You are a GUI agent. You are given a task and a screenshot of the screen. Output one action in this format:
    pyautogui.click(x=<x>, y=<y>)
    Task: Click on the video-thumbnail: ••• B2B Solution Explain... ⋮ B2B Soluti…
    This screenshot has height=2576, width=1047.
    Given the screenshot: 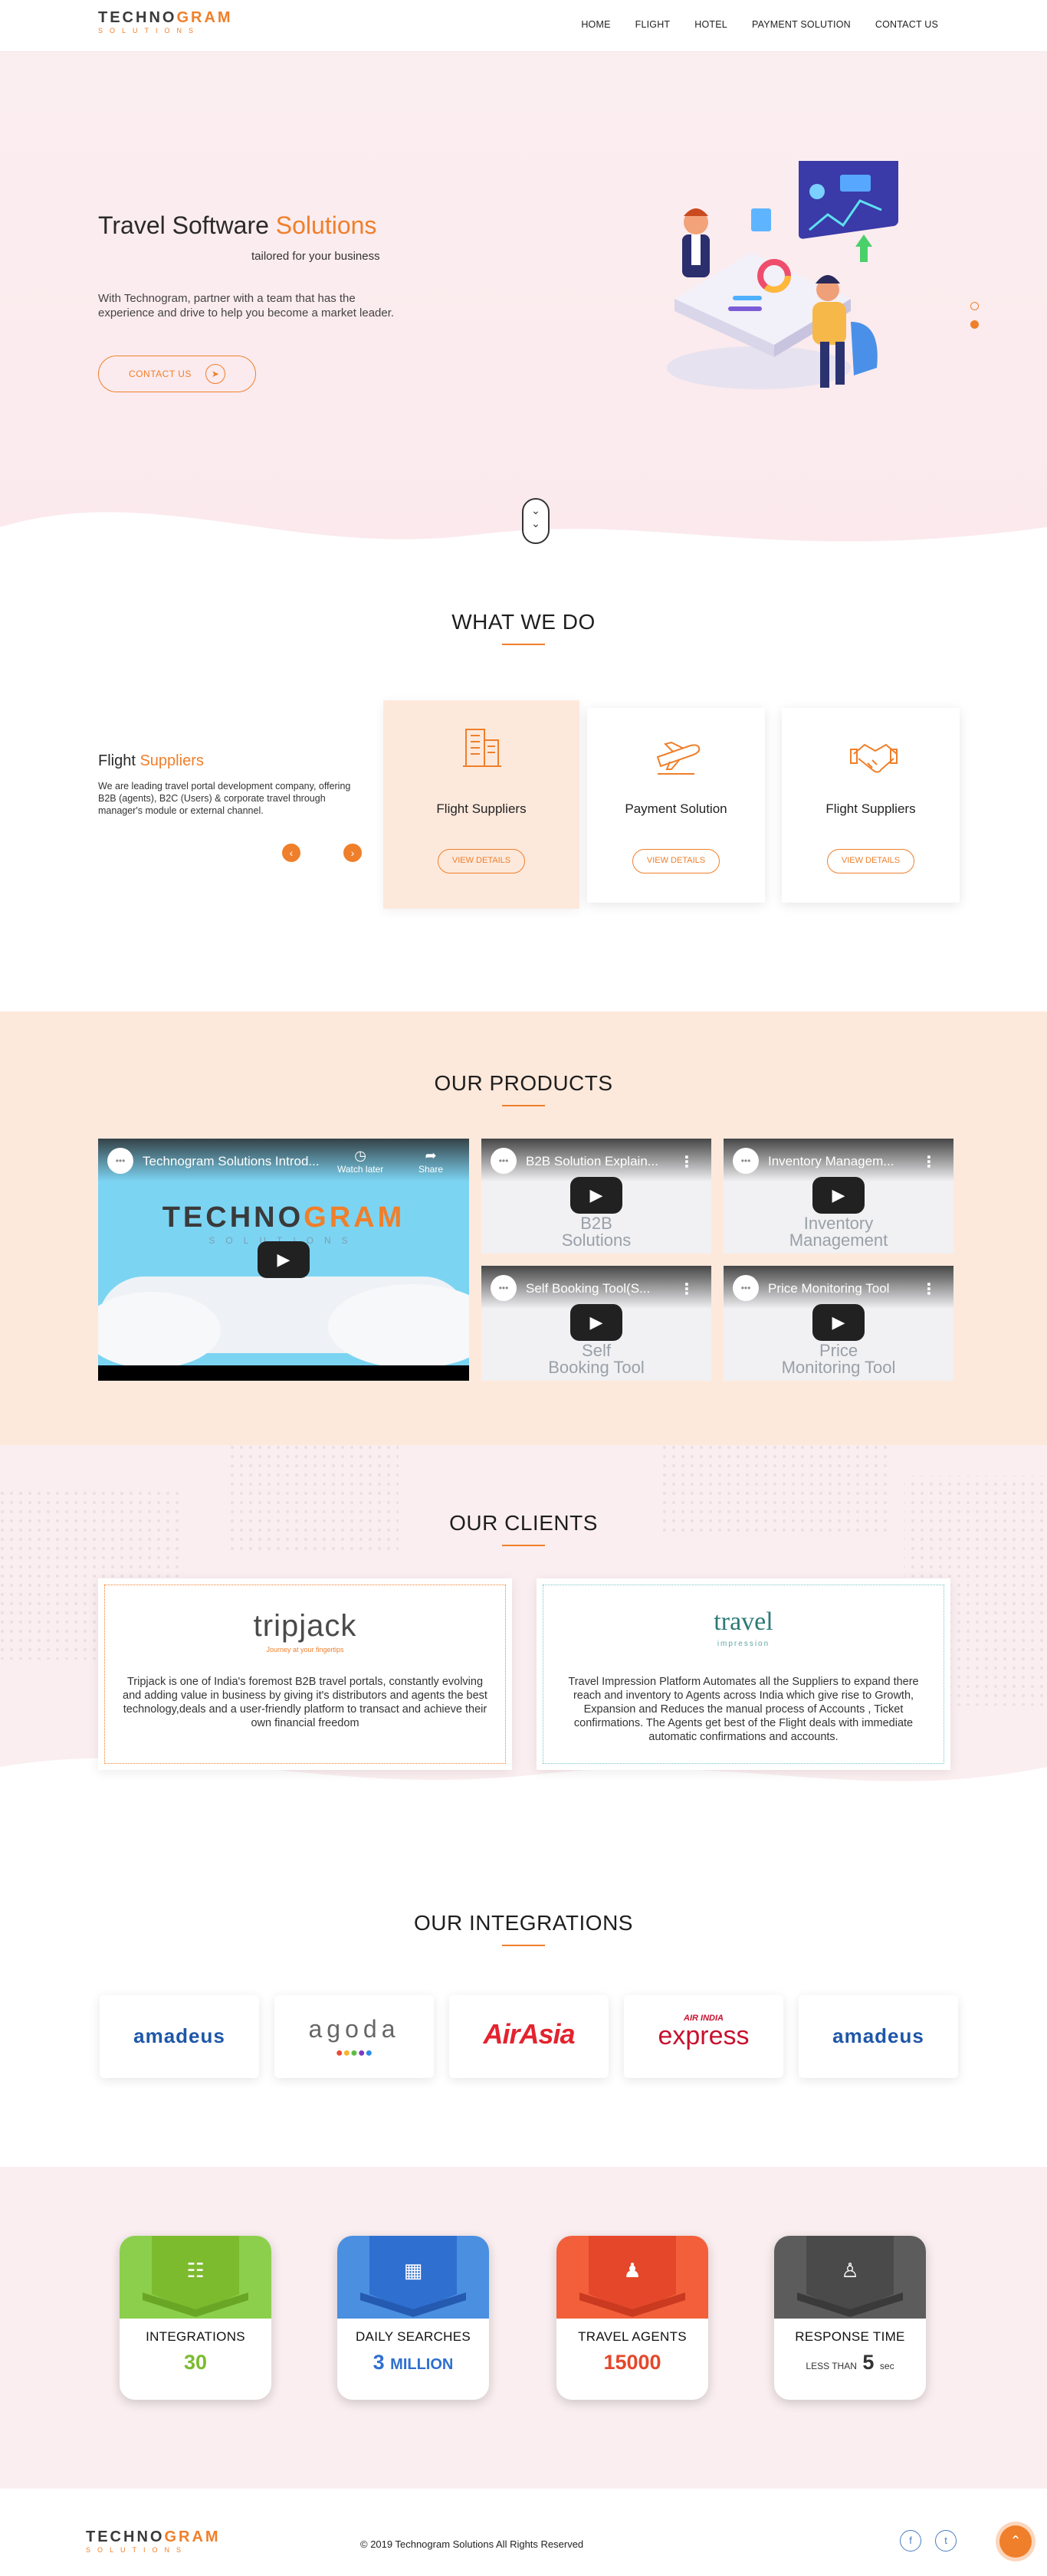 What is the action you would take?
    pyautogui.click(x=596, y=1197)
    